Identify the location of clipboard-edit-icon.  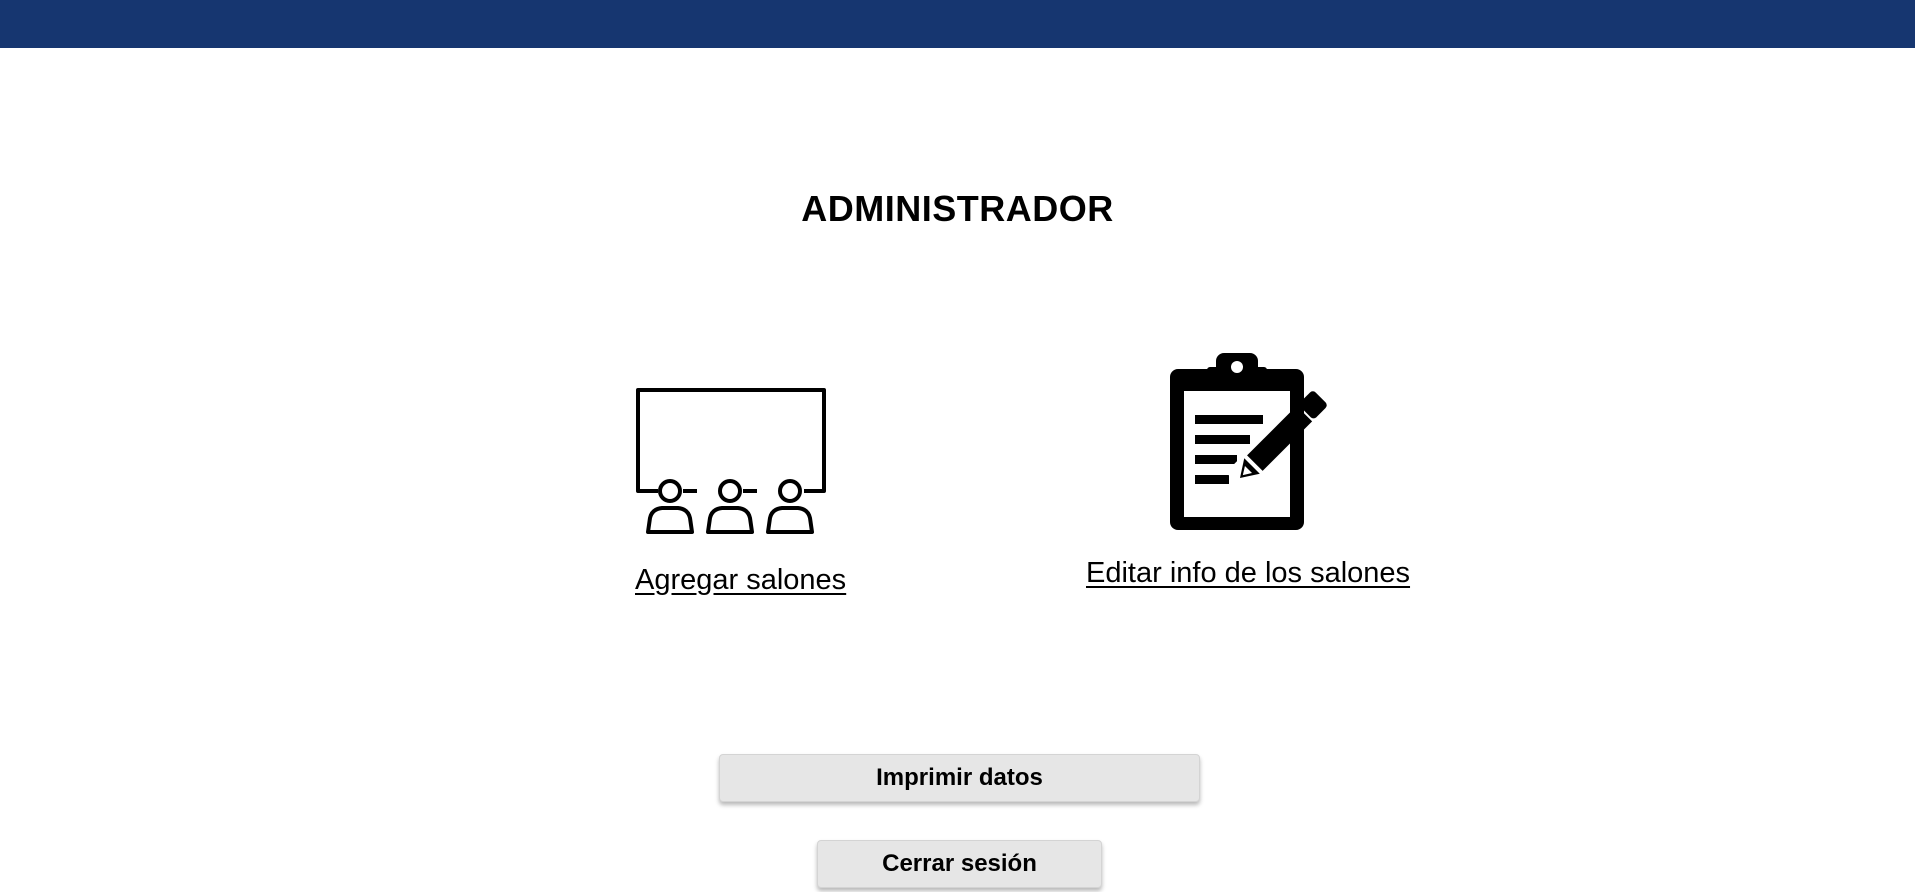
(1248, 441).